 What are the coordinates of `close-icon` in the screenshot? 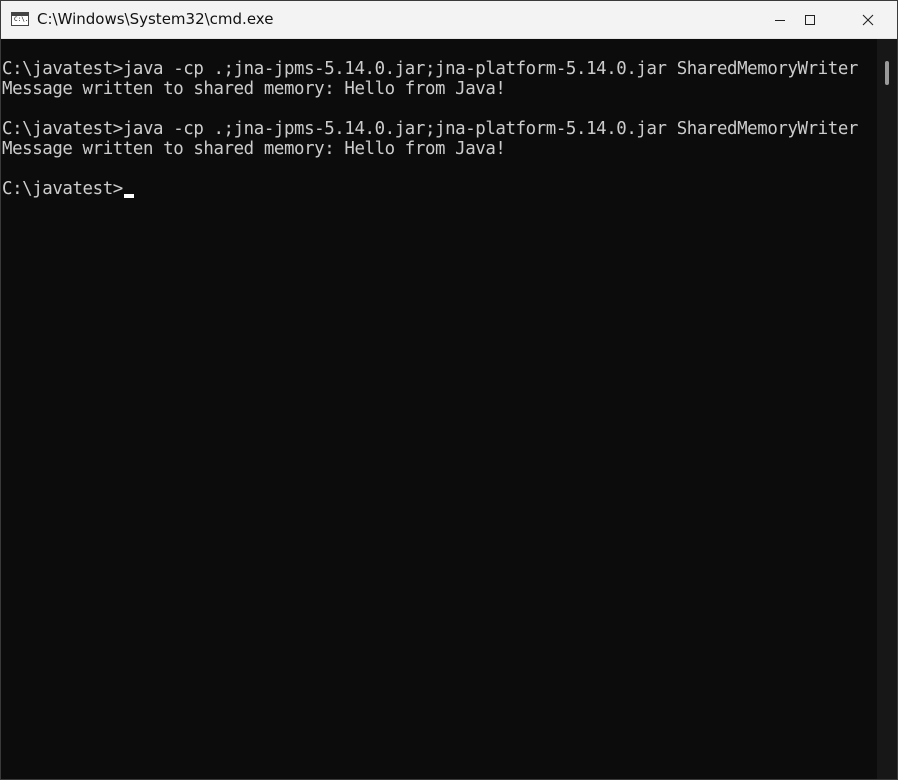 It's located at (868, 19).